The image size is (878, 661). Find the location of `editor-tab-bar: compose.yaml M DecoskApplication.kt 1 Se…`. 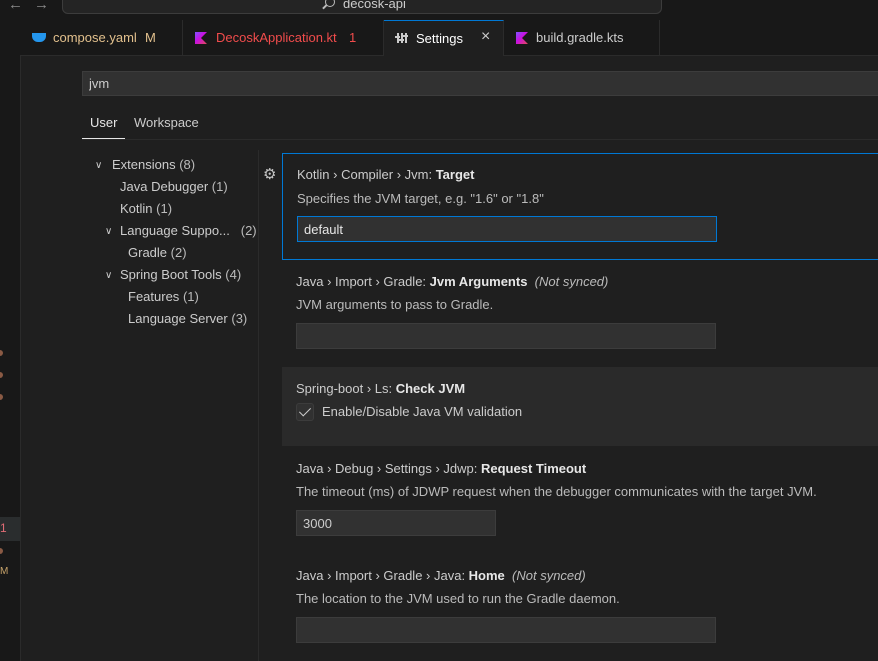

editor-tab-bar: compose.yaml M DecoskApplication.kt 1 Se… is located at coordinates (449, 38).